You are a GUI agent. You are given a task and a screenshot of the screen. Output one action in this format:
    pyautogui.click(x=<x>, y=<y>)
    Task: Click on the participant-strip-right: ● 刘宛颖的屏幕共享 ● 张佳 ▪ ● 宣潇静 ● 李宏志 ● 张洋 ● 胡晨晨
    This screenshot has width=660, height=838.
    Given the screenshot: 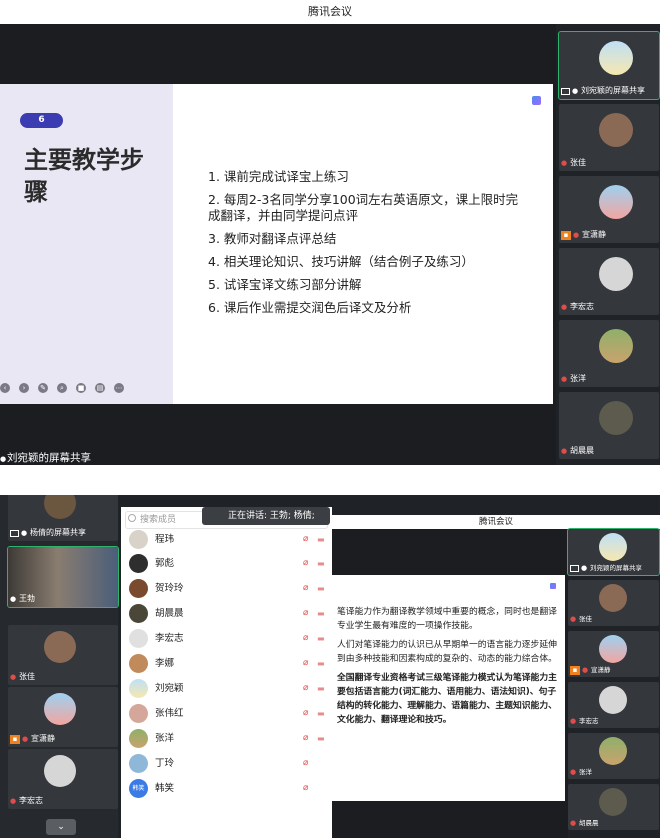 What is the action you would take?
    pyautogui.click(x=613, y=683)
    